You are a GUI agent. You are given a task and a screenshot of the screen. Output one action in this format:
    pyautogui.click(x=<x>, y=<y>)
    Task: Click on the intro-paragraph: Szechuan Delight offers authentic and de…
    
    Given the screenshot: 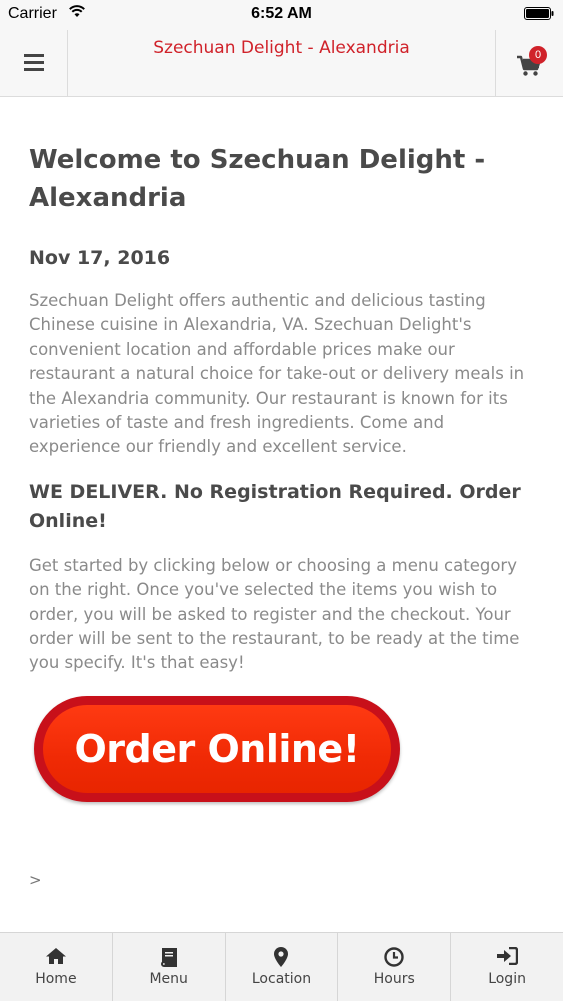 What is the action you would take?
    pyautogui.click(x=277, y=374)
    